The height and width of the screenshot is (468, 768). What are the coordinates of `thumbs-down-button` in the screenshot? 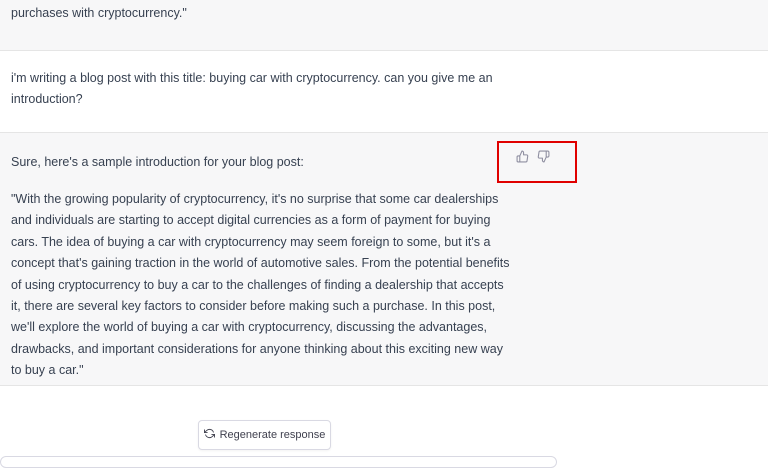 It's located at (543, 159).